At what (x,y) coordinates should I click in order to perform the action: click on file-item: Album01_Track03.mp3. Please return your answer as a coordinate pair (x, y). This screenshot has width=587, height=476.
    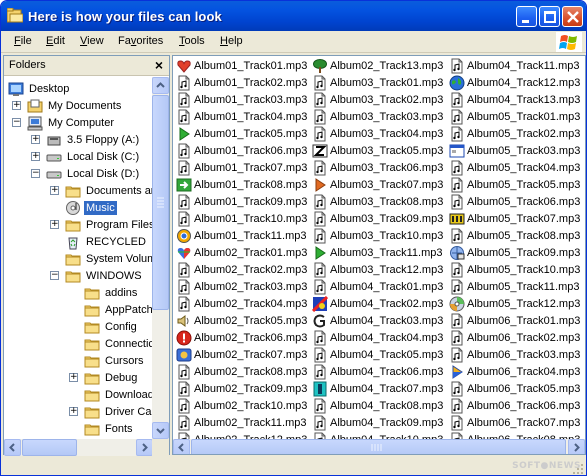
    Looking at the image, I should click on (241, 99).